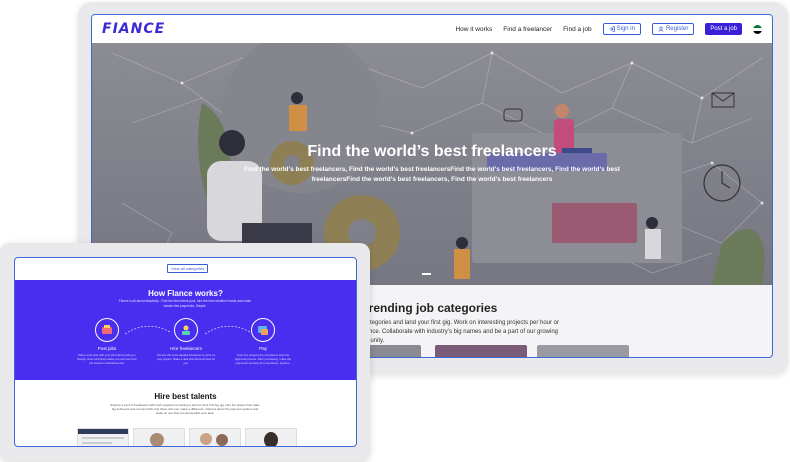  I want to click on user-icon, so click(661, 29).